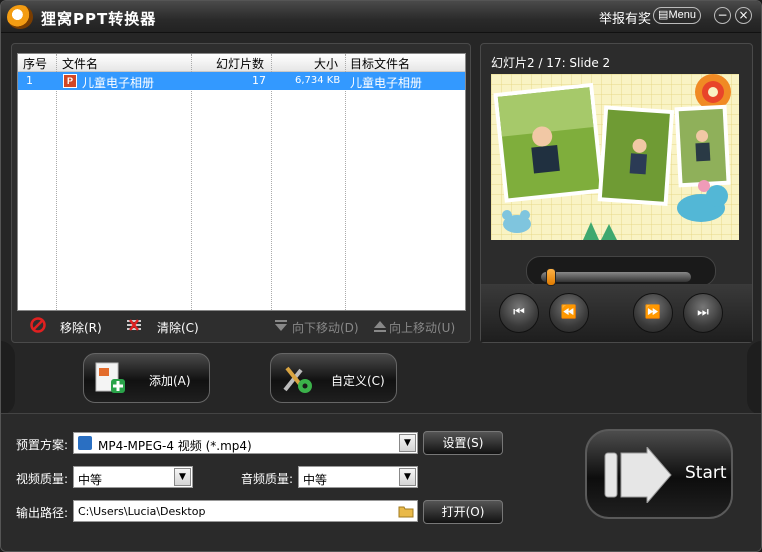 The height and width of the screenshot is (552, 762). What do you see at coordinates (297, 379) in the screenshot?
I see `tools-icon` at bounding box center [297, 379].